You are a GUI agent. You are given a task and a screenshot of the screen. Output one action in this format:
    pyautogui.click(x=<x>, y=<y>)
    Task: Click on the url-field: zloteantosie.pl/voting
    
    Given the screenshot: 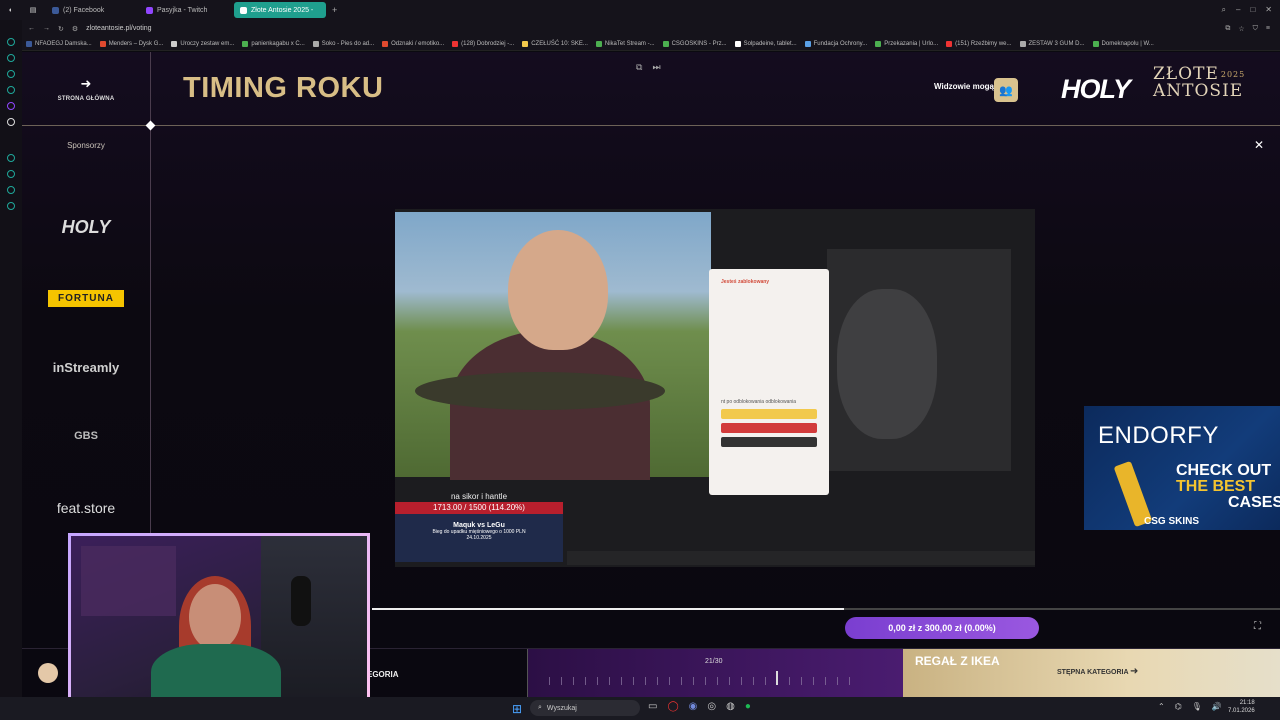 What is the action you would take?
    pyautogui.click(x=118, y=28)
    